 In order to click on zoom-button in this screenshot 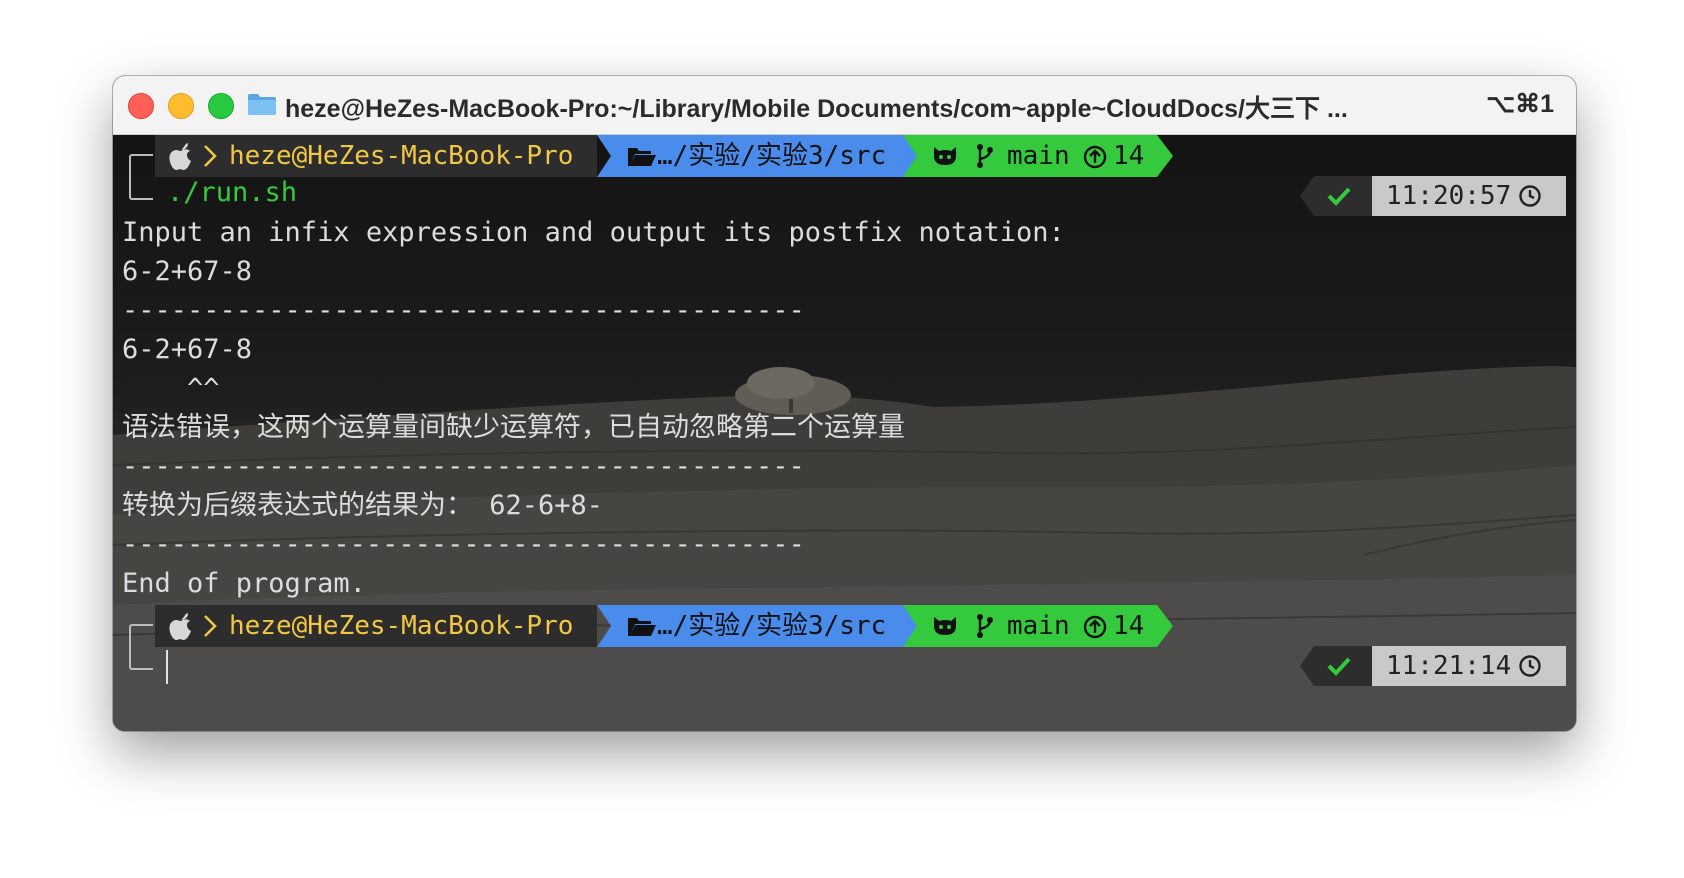, I will do `click(221, 106)`.